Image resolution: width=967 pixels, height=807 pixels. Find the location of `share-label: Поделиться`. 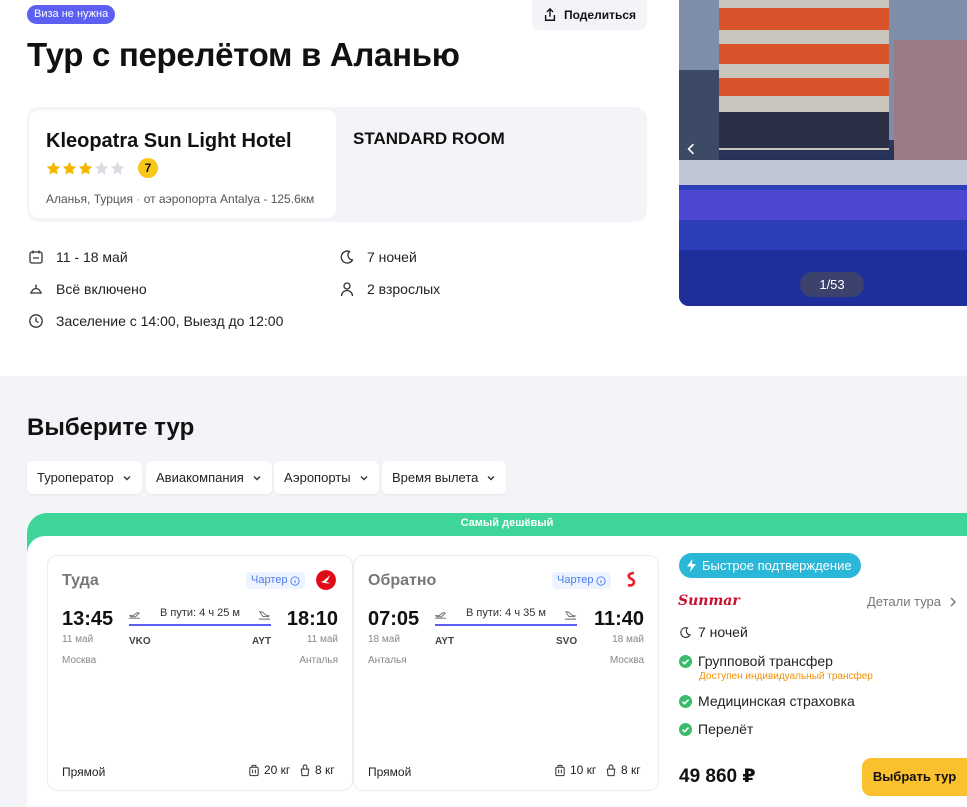

share-label: Поделиться is located at coordinates (600, 15).